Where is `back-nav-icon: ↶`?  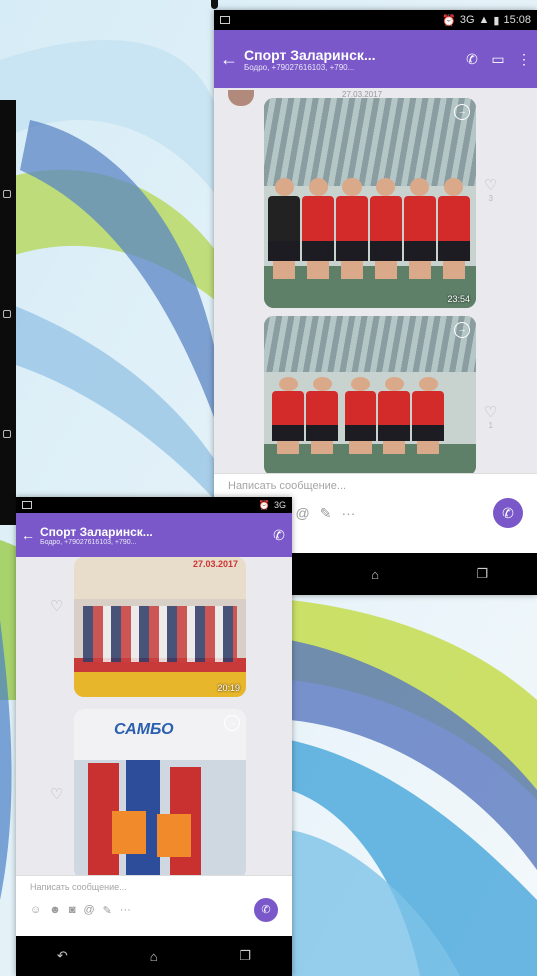
back-nav-icon: ↶ is located at coordinates (62, 956).